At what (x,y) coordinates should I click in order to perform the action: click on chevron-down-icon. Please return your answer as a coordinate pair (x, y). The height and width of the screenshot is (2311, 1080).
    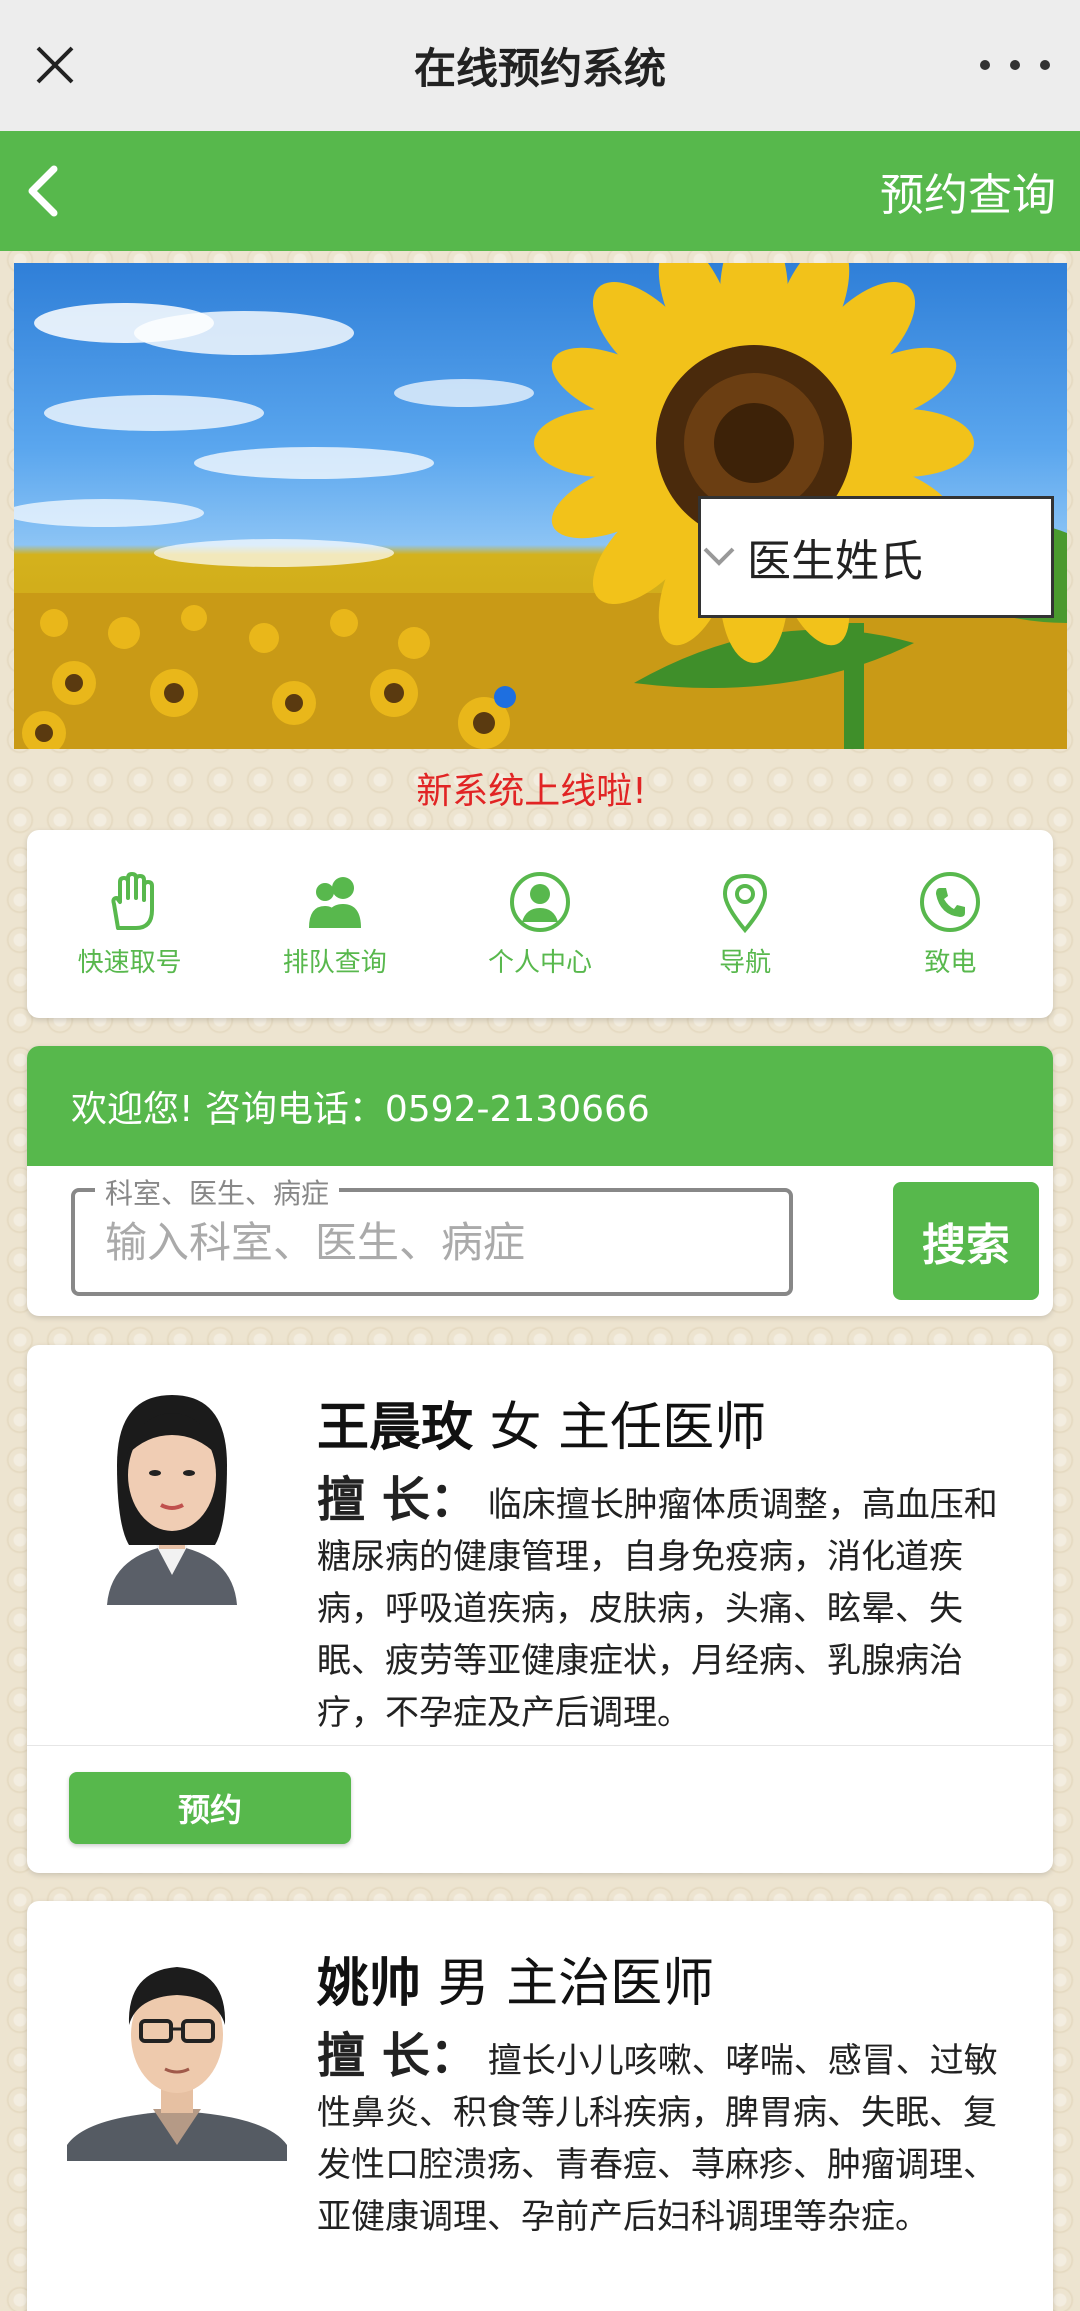
    Looking at the image, I should click on (719, 556).